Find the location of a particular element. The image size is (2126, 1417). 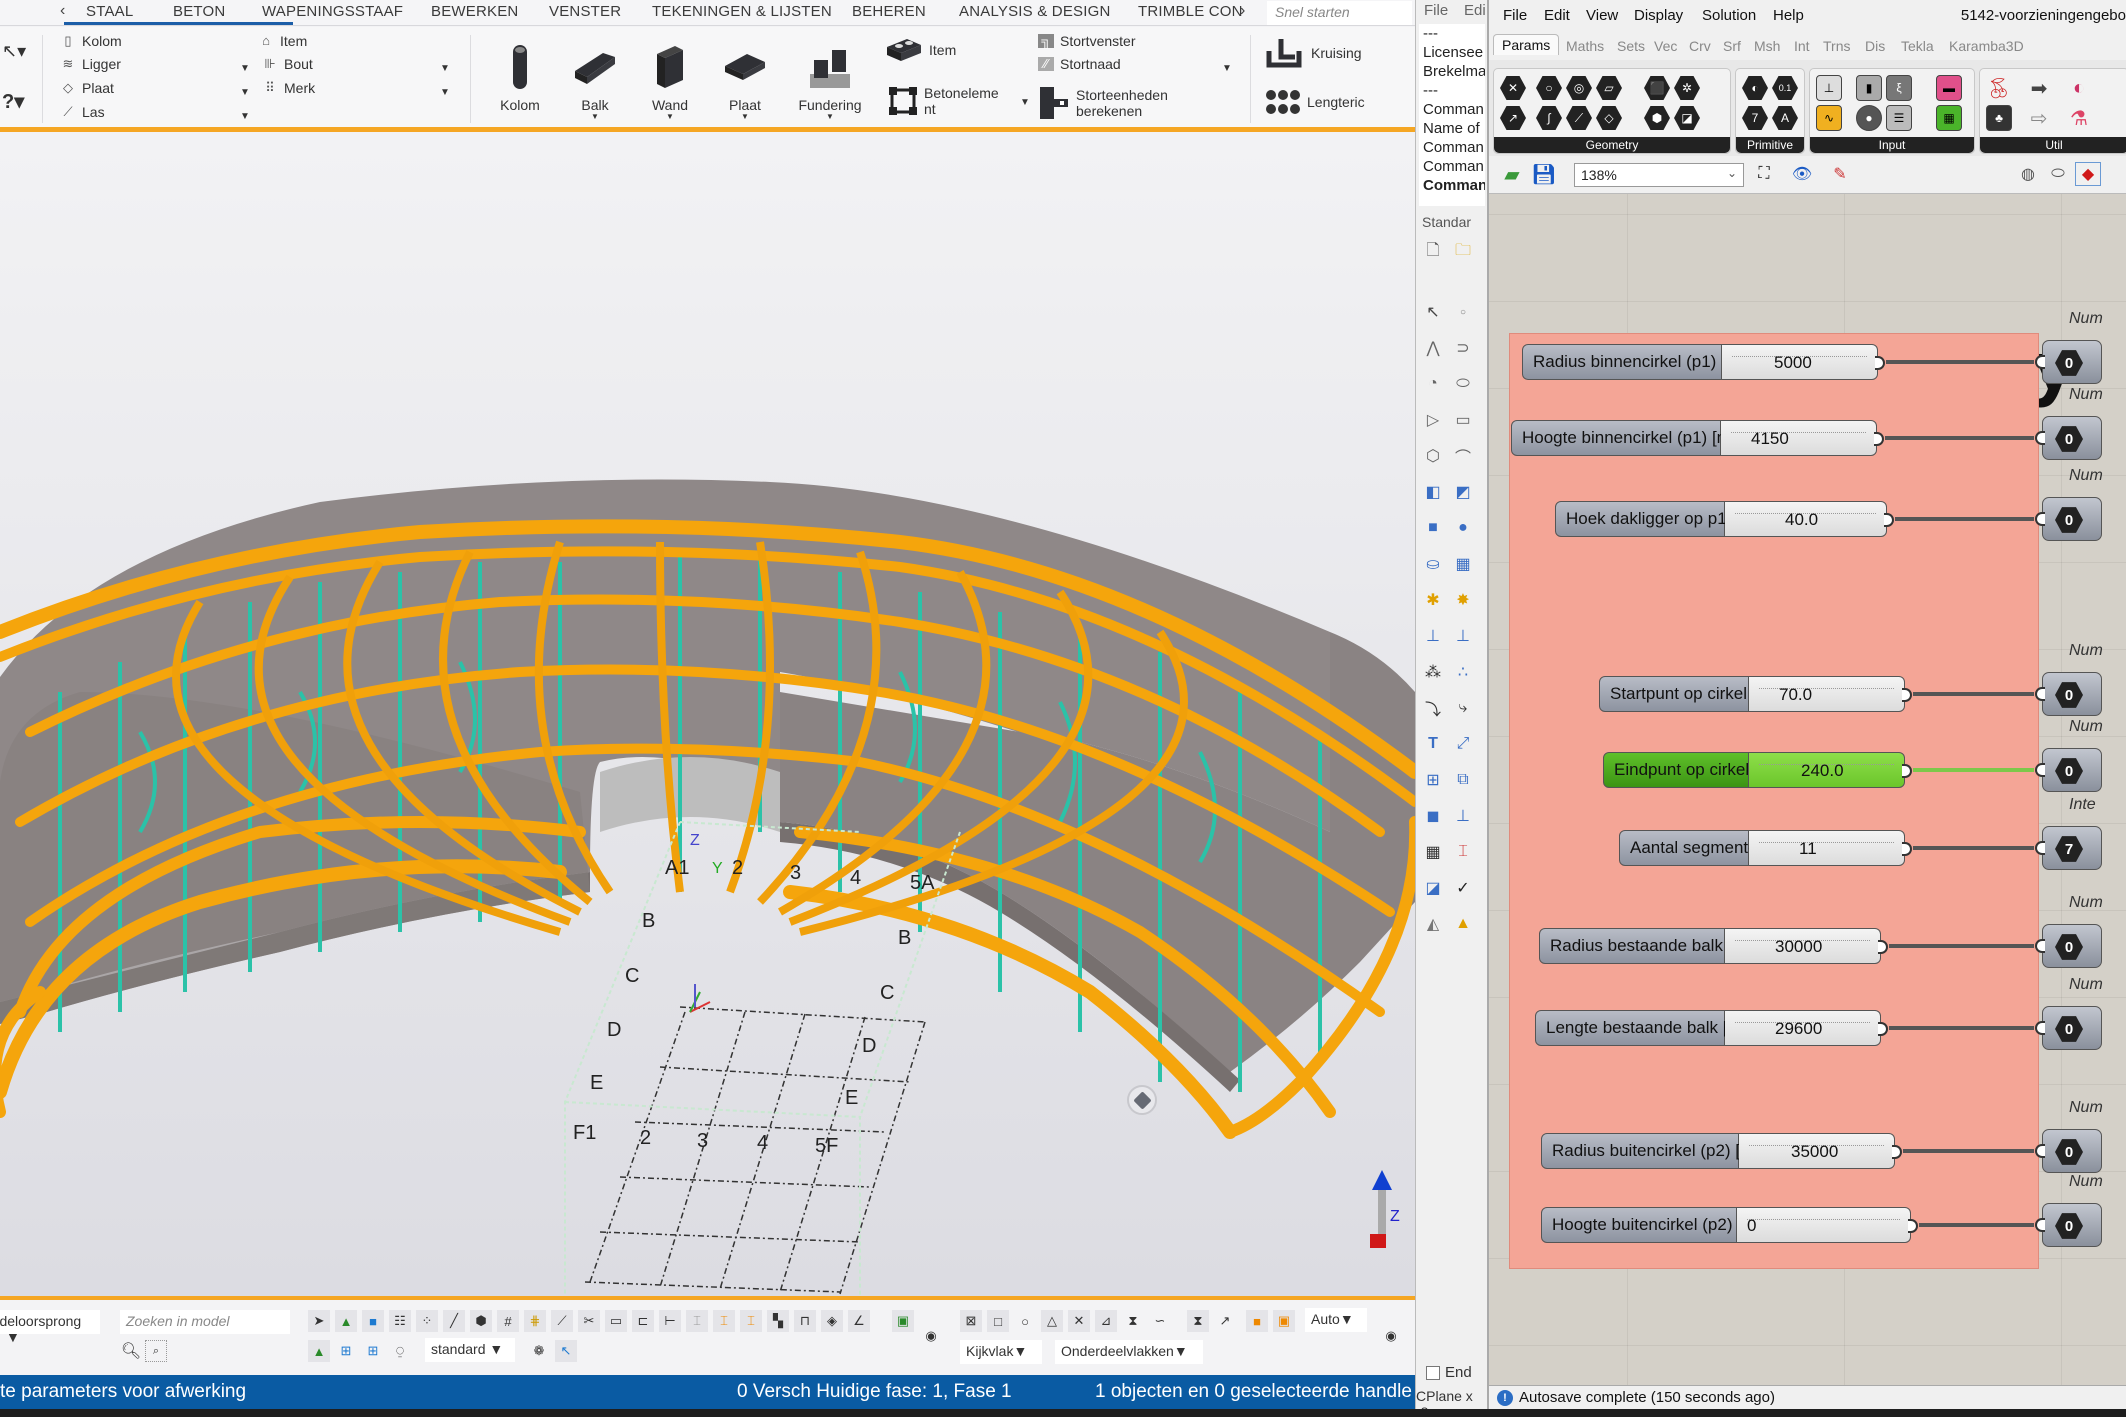

snap-any-icon: ∽ is located at coordinates (1160, 1321).